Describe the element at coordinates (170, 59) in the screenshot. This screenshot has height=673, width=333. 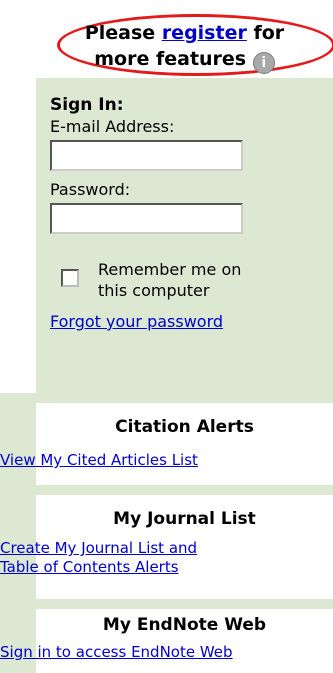
I see `register-line2: more features` at that location.